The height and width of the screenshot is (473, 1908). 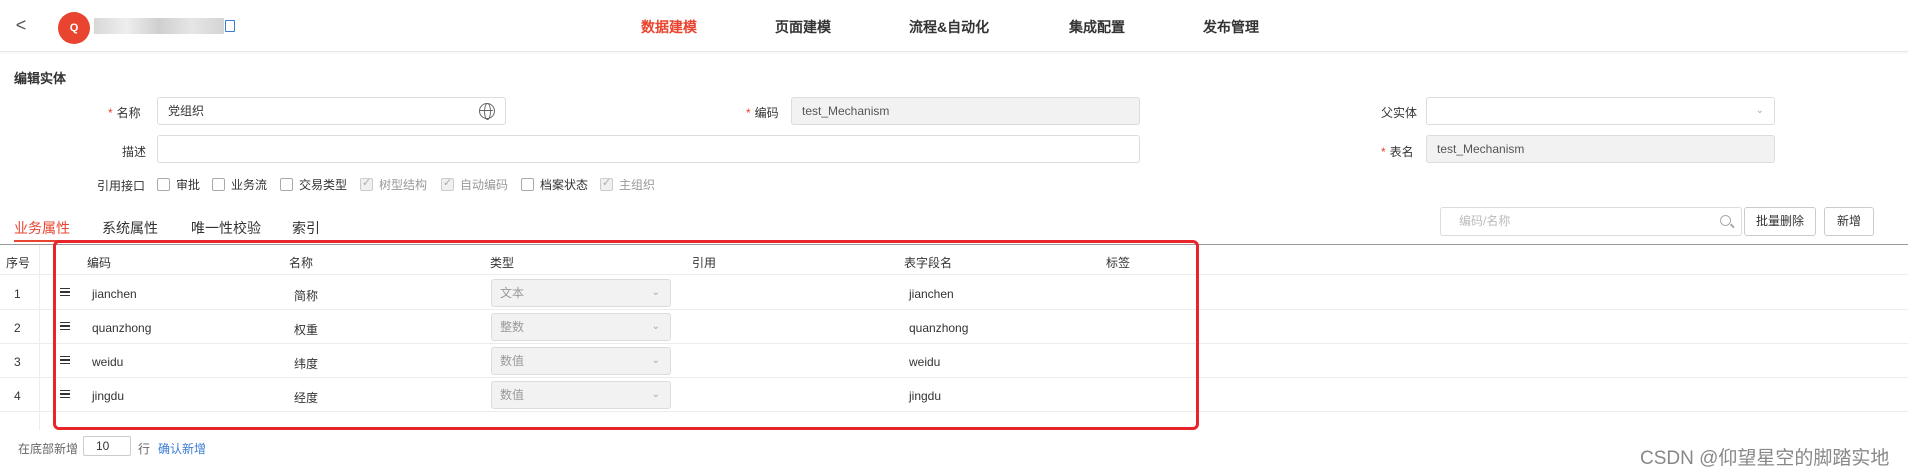 What do you see at coordinates (1397, 152) in the screenshot?
I see `table-name-label: * 表名` at bounding box center [1397, 152].